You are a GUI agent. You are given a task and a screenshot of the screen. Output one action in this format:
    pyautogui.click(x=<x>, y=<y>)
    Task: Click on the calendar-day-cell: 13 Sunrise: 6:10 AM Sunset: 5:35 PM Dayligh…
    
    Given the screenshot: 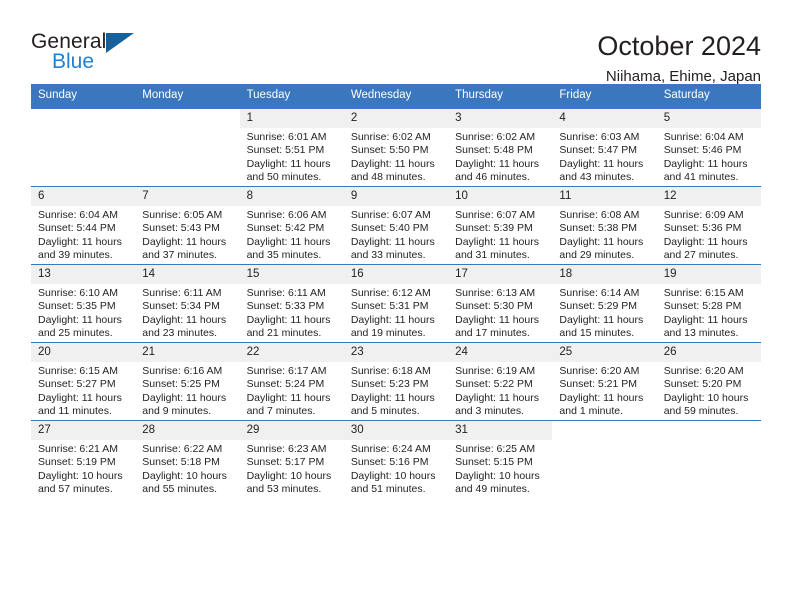 What is the action you would take?
    pyautogui.click(x=83, y=303)
    